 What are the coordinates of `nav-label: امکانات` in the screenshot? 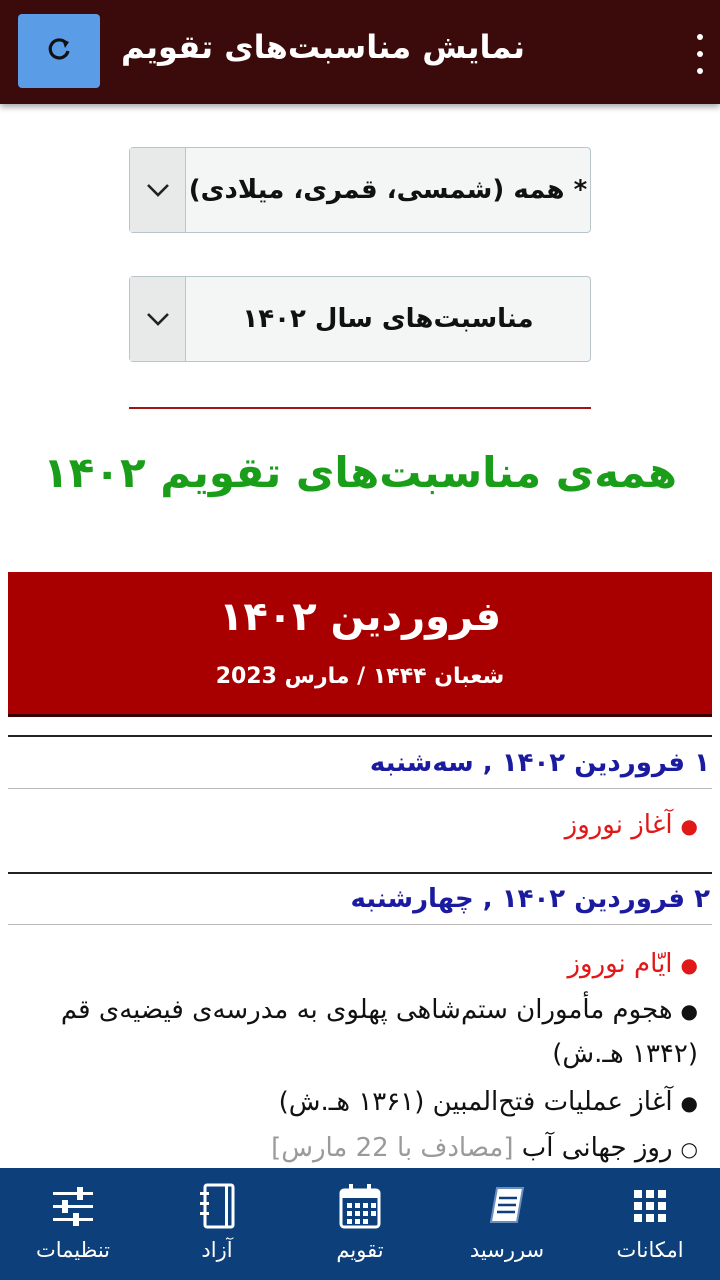 It's located at (650, 1250).